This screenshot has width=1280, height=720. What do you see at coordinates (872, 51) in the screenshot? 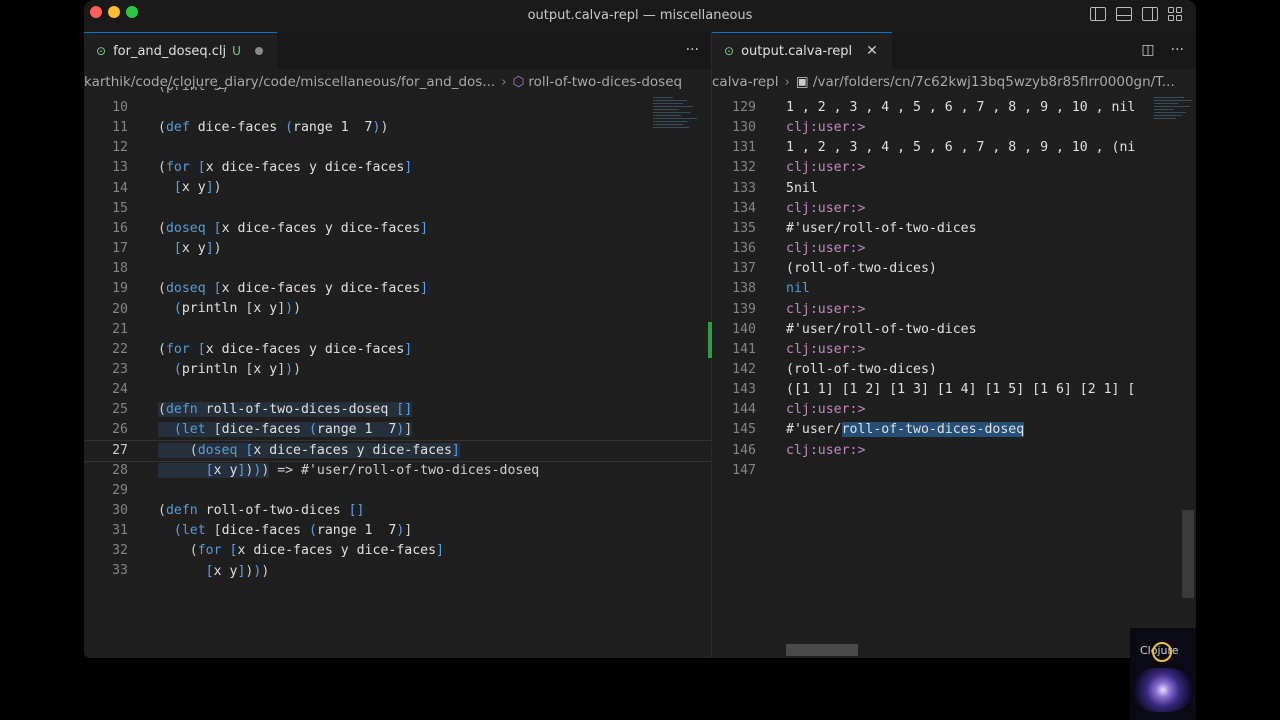
I see `close-tab-icon: ✕` at bounding box center [872, 51].